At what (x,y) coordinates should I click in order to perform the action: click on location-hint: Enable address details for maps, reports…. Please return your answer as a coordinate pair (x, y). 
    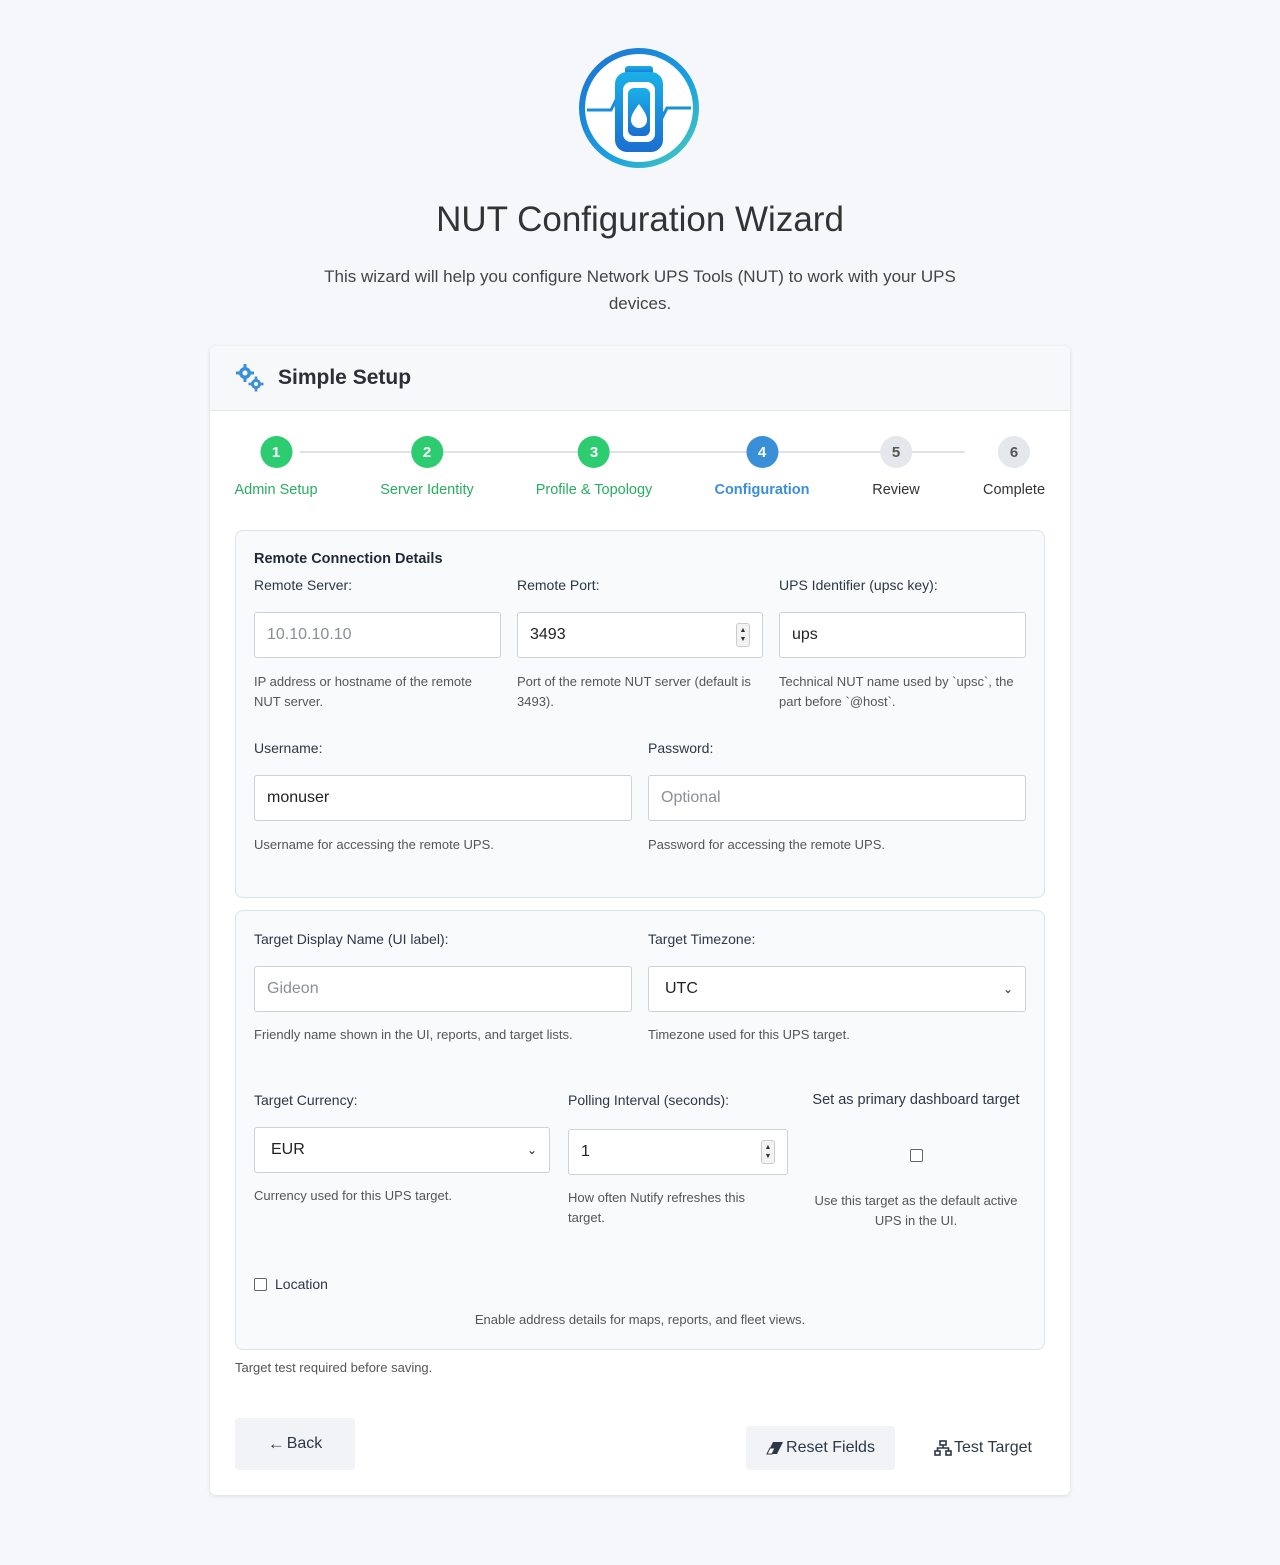
    Looking at the image, I should click on (640, 1319).